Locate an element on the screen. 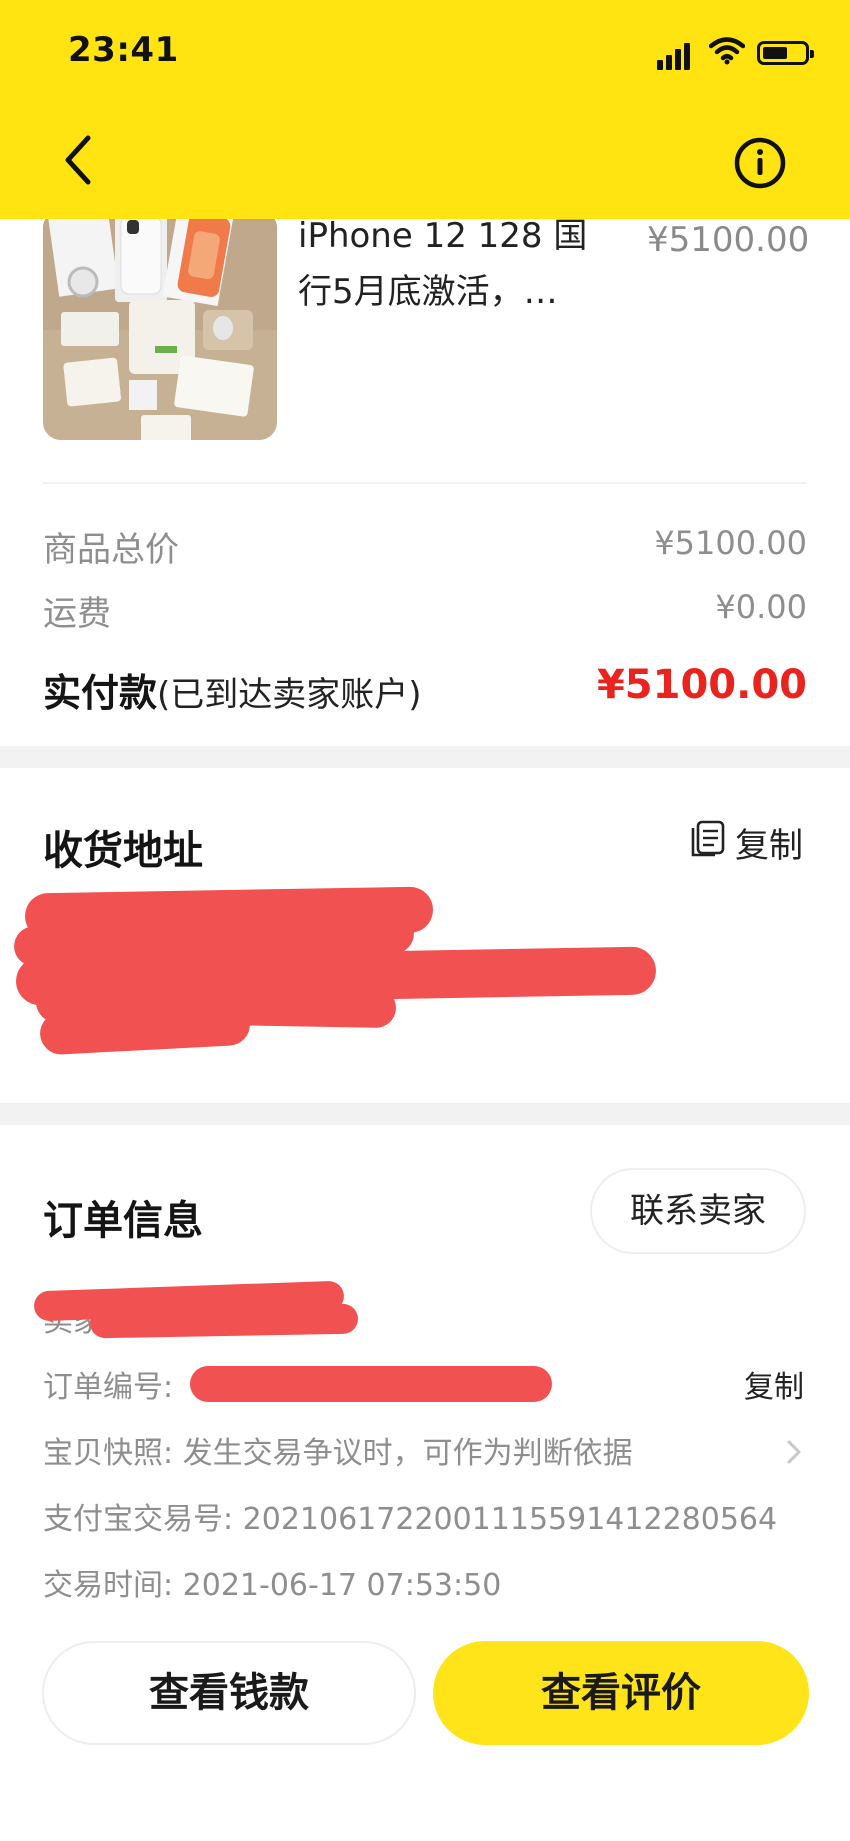  divider is located at coordinates (425, 483).